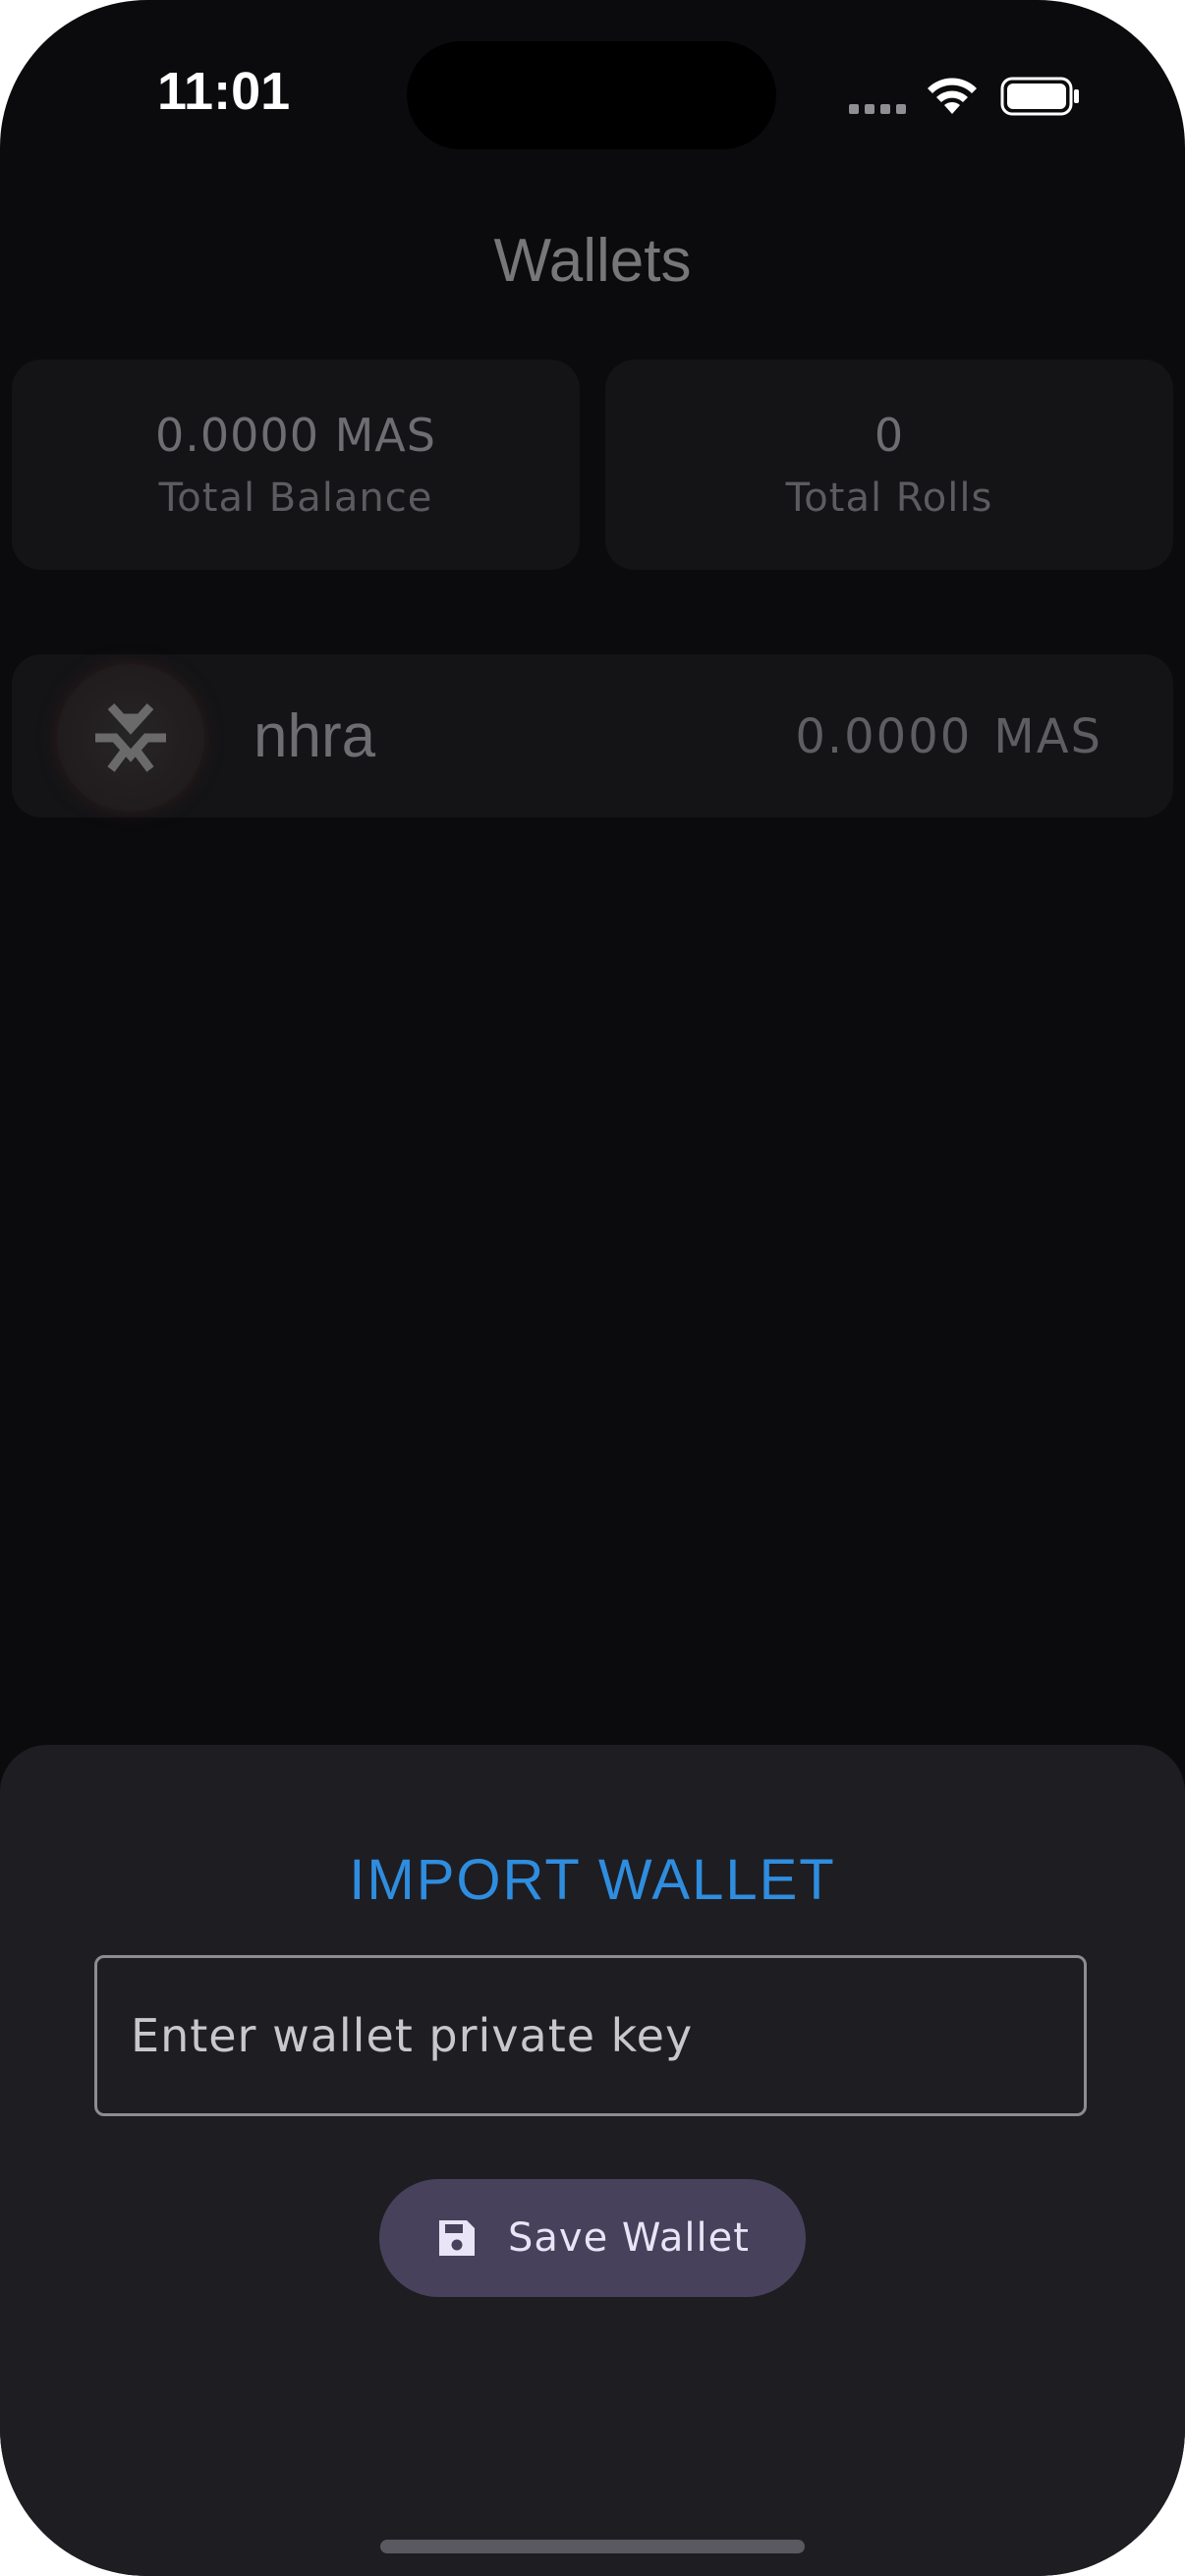  I want to click on wallet-name: nhra, so click(315, 736).